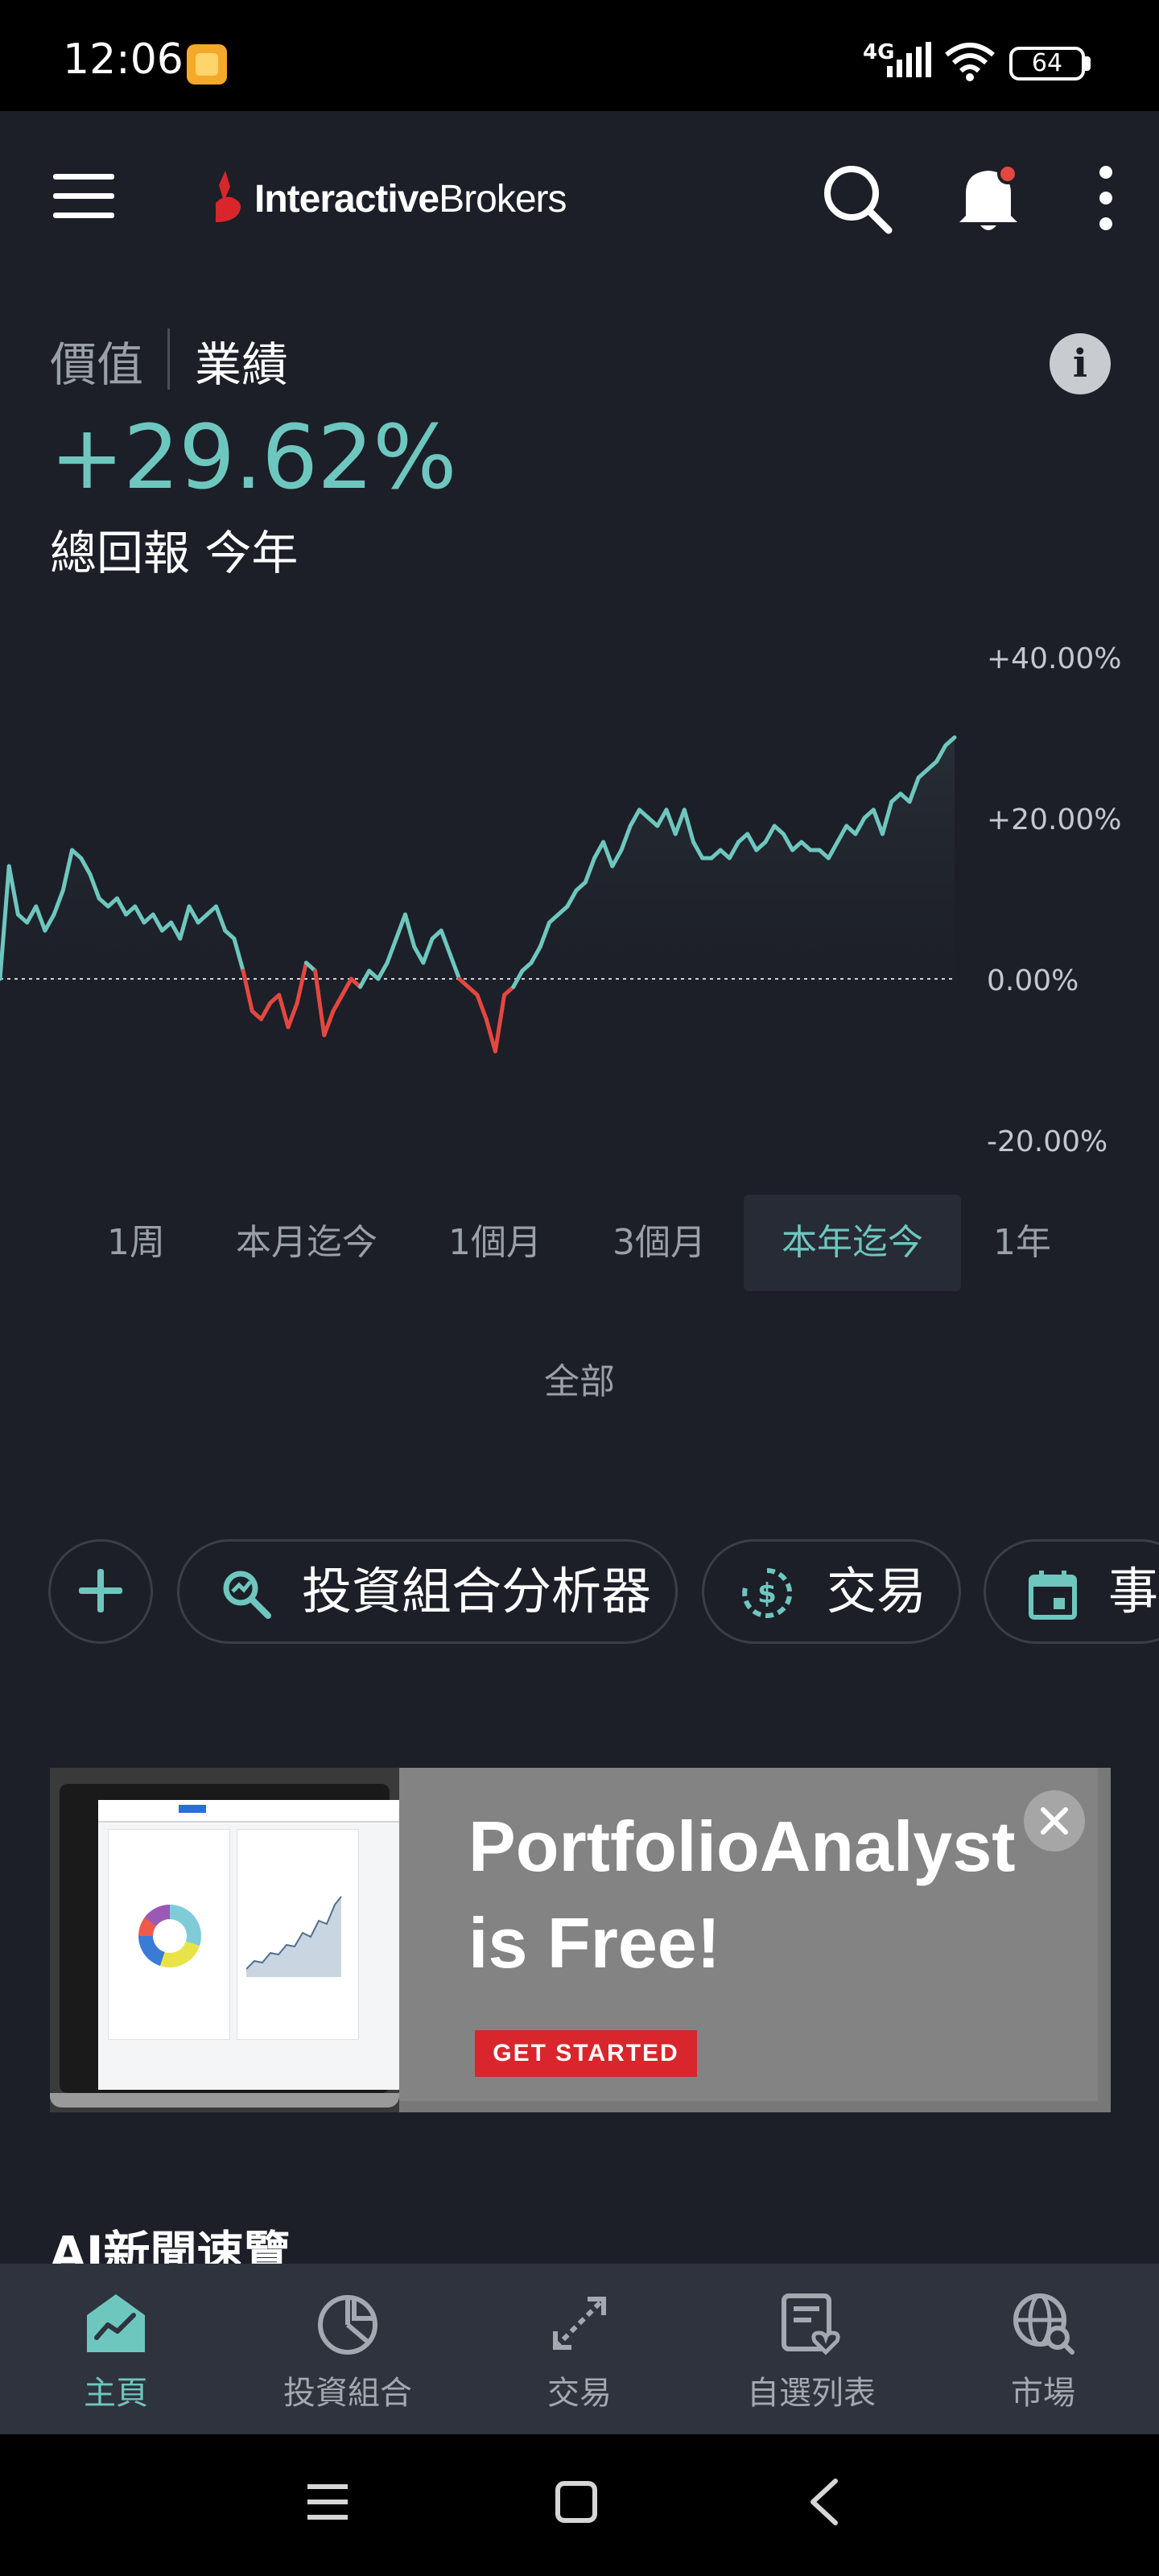 This screenshot has width=1159, height=2576. Describe the element at coordinates (1043, 2393) in the screenshot. I see `nav-markets-label: 市場` at that location.